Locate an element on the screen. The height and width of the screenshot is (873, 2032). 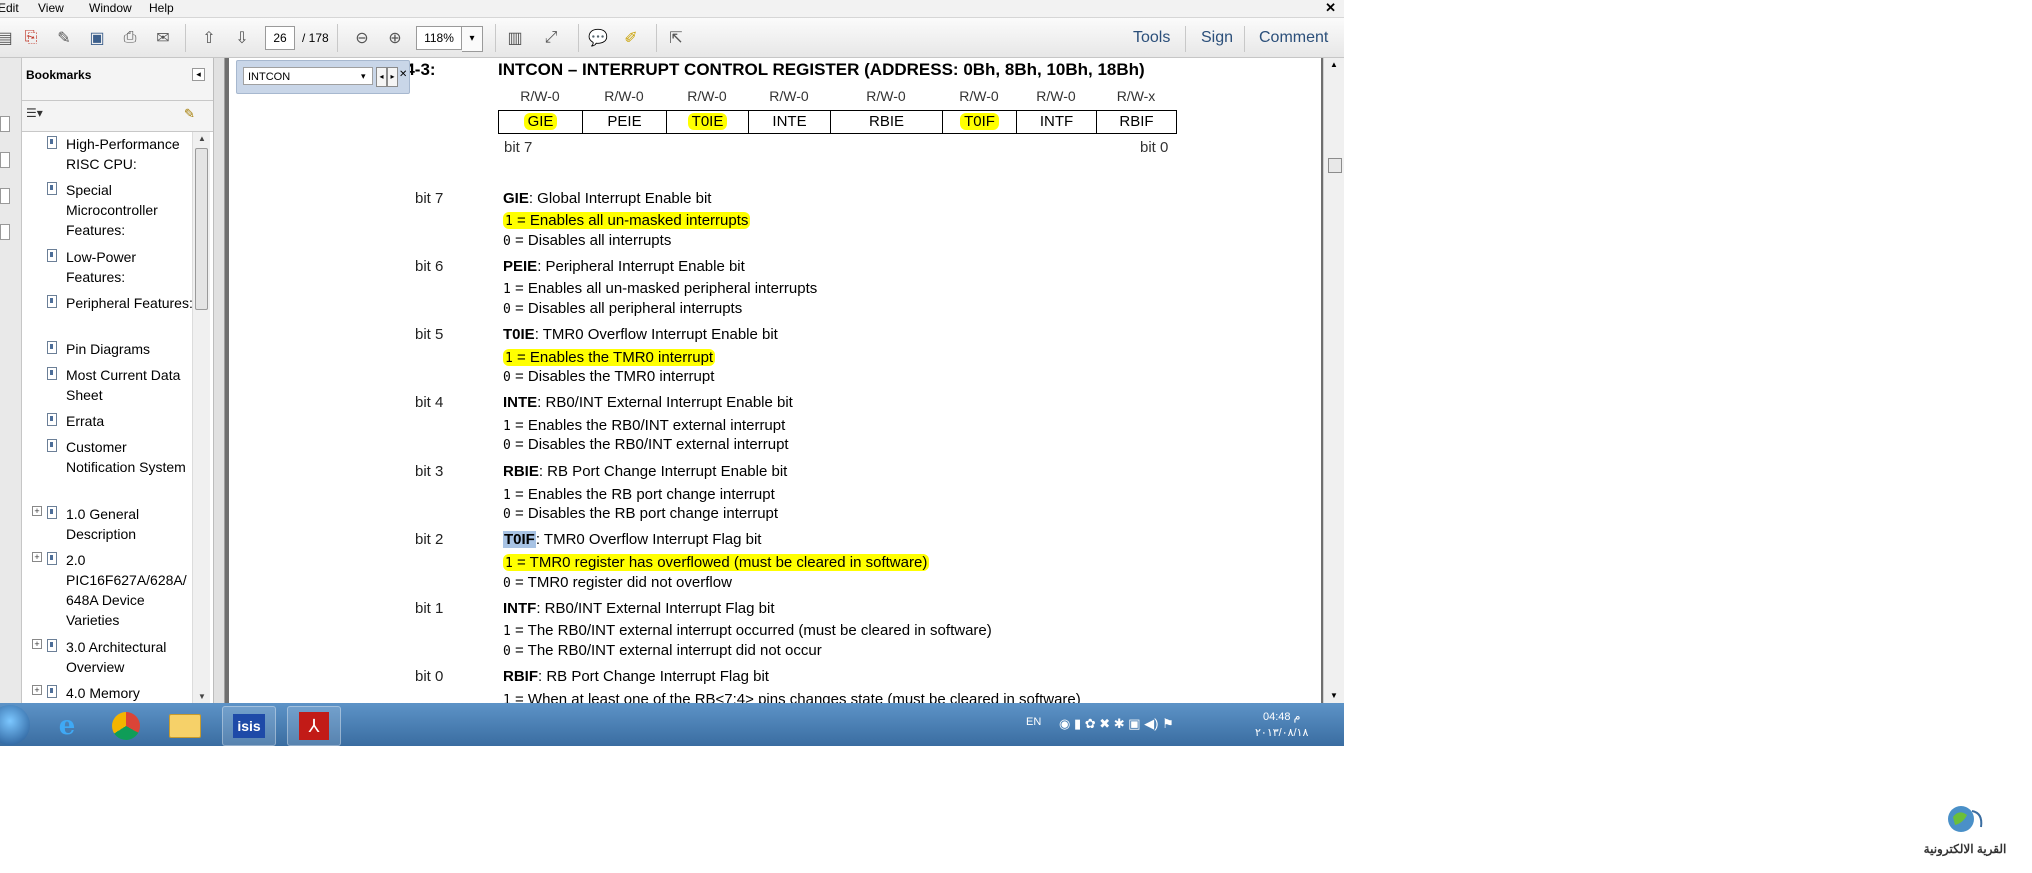
close-icon: ✕ is located at coordinates (1330, 8).